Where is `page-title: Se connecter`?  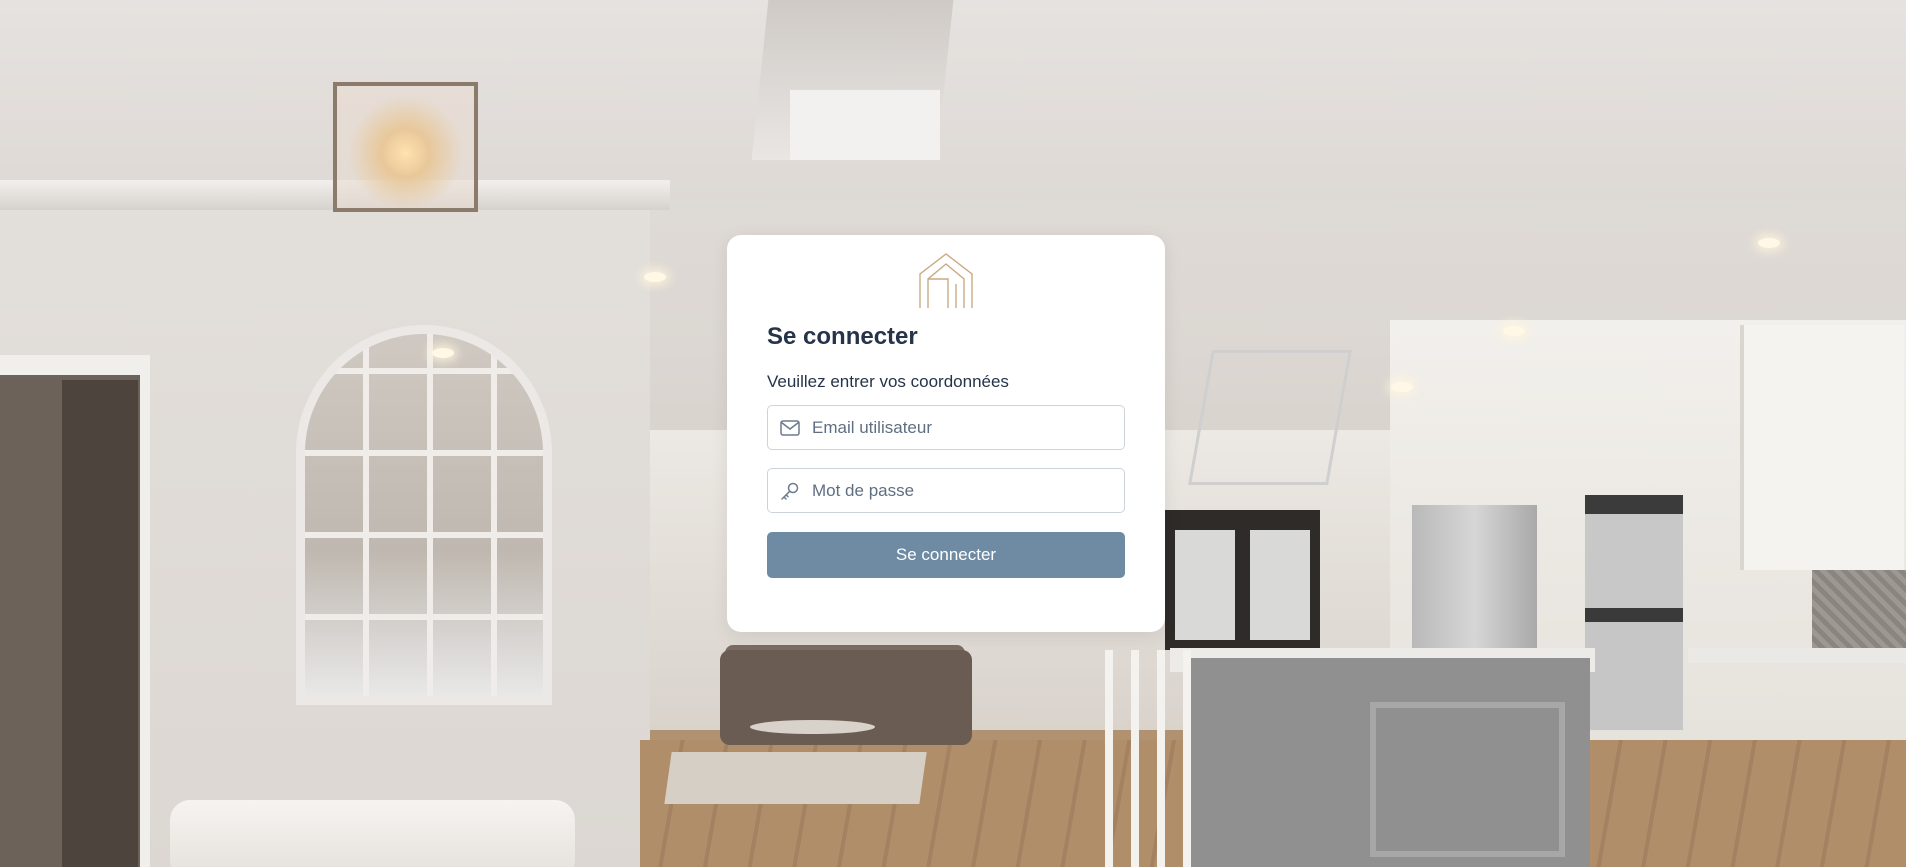 page-title: Se connecter is located at coordinates (842, 336).